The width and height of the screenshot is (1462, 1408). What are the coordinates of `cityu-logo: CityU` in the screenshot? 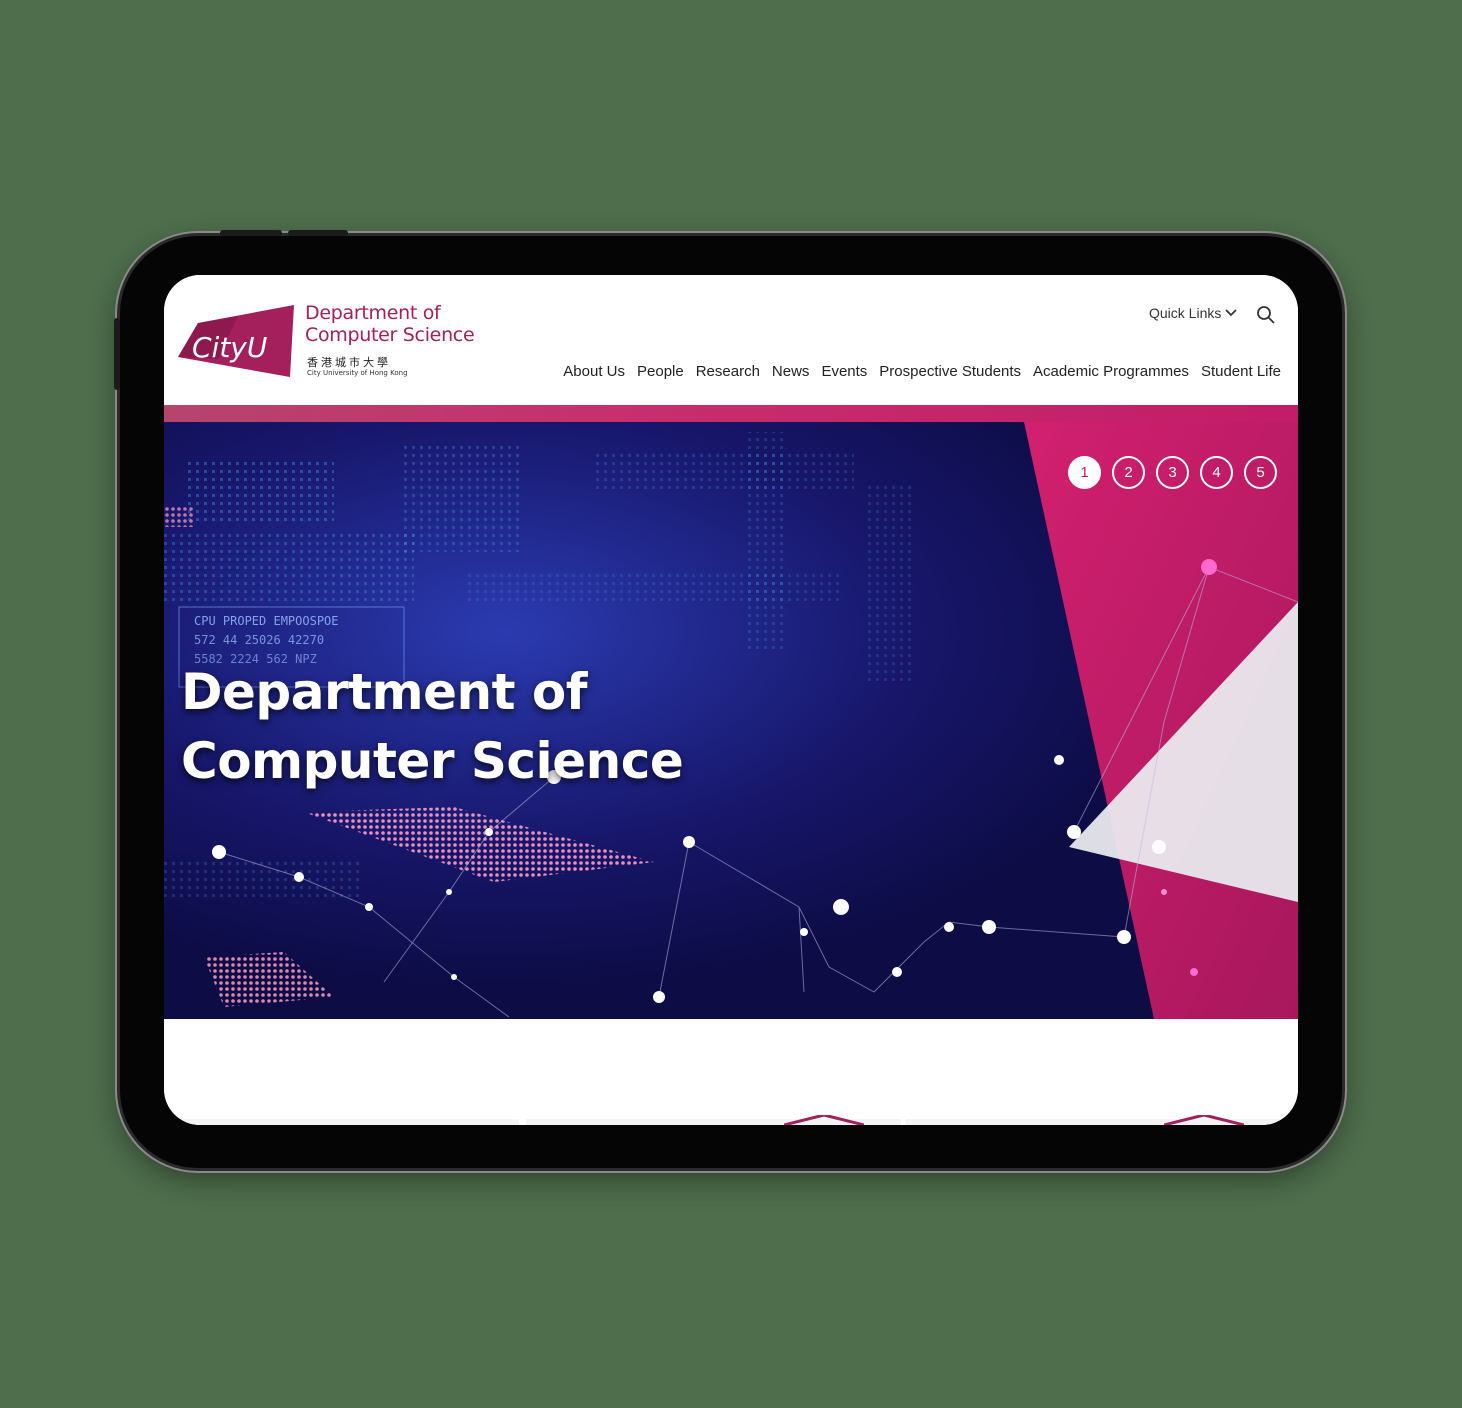 It's located at (238, 340).